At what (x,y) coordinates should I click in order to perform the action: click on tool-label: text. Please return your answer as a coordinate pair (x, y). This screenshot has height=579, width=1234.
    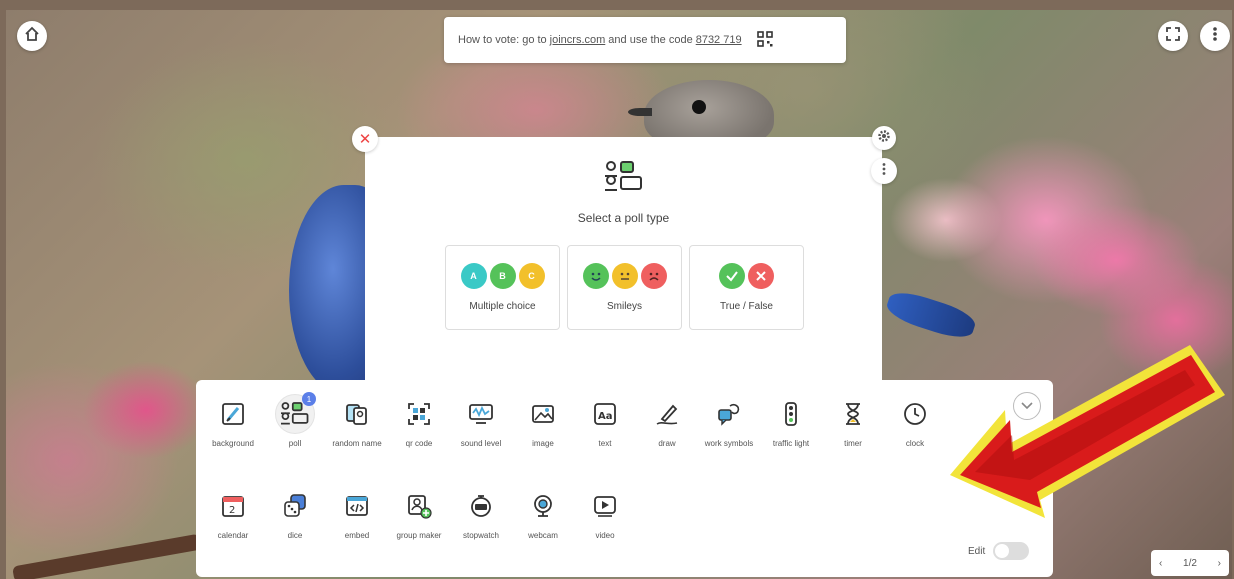
    Looking at the image, I should click on (605, 443).